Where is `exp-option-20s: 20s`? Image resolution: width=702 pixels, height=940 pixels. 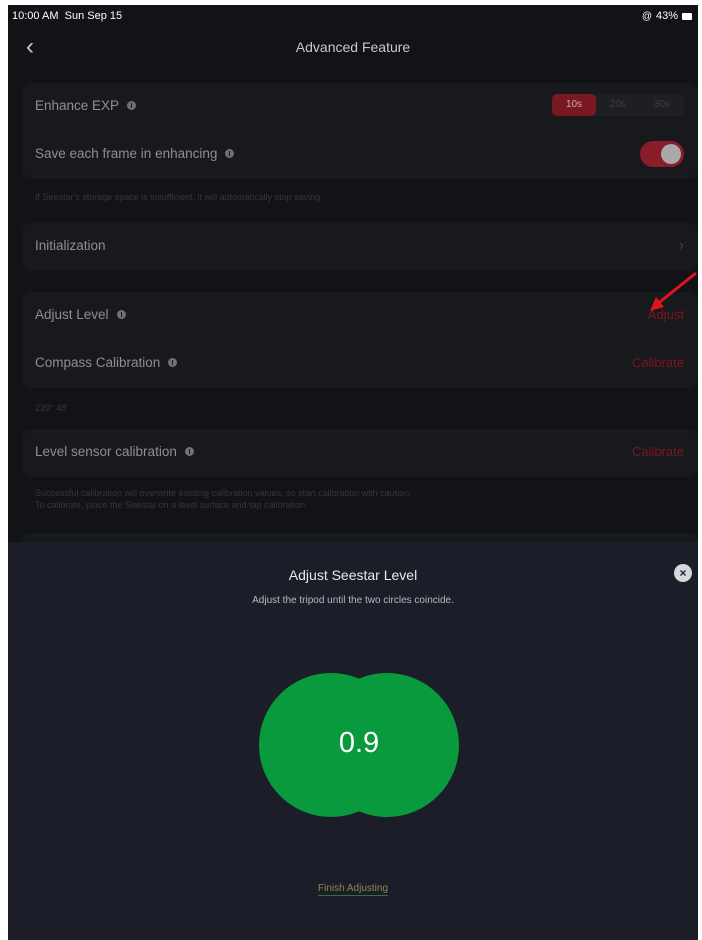 exp-option-20s: 20s is located at coordinates (618, 105).